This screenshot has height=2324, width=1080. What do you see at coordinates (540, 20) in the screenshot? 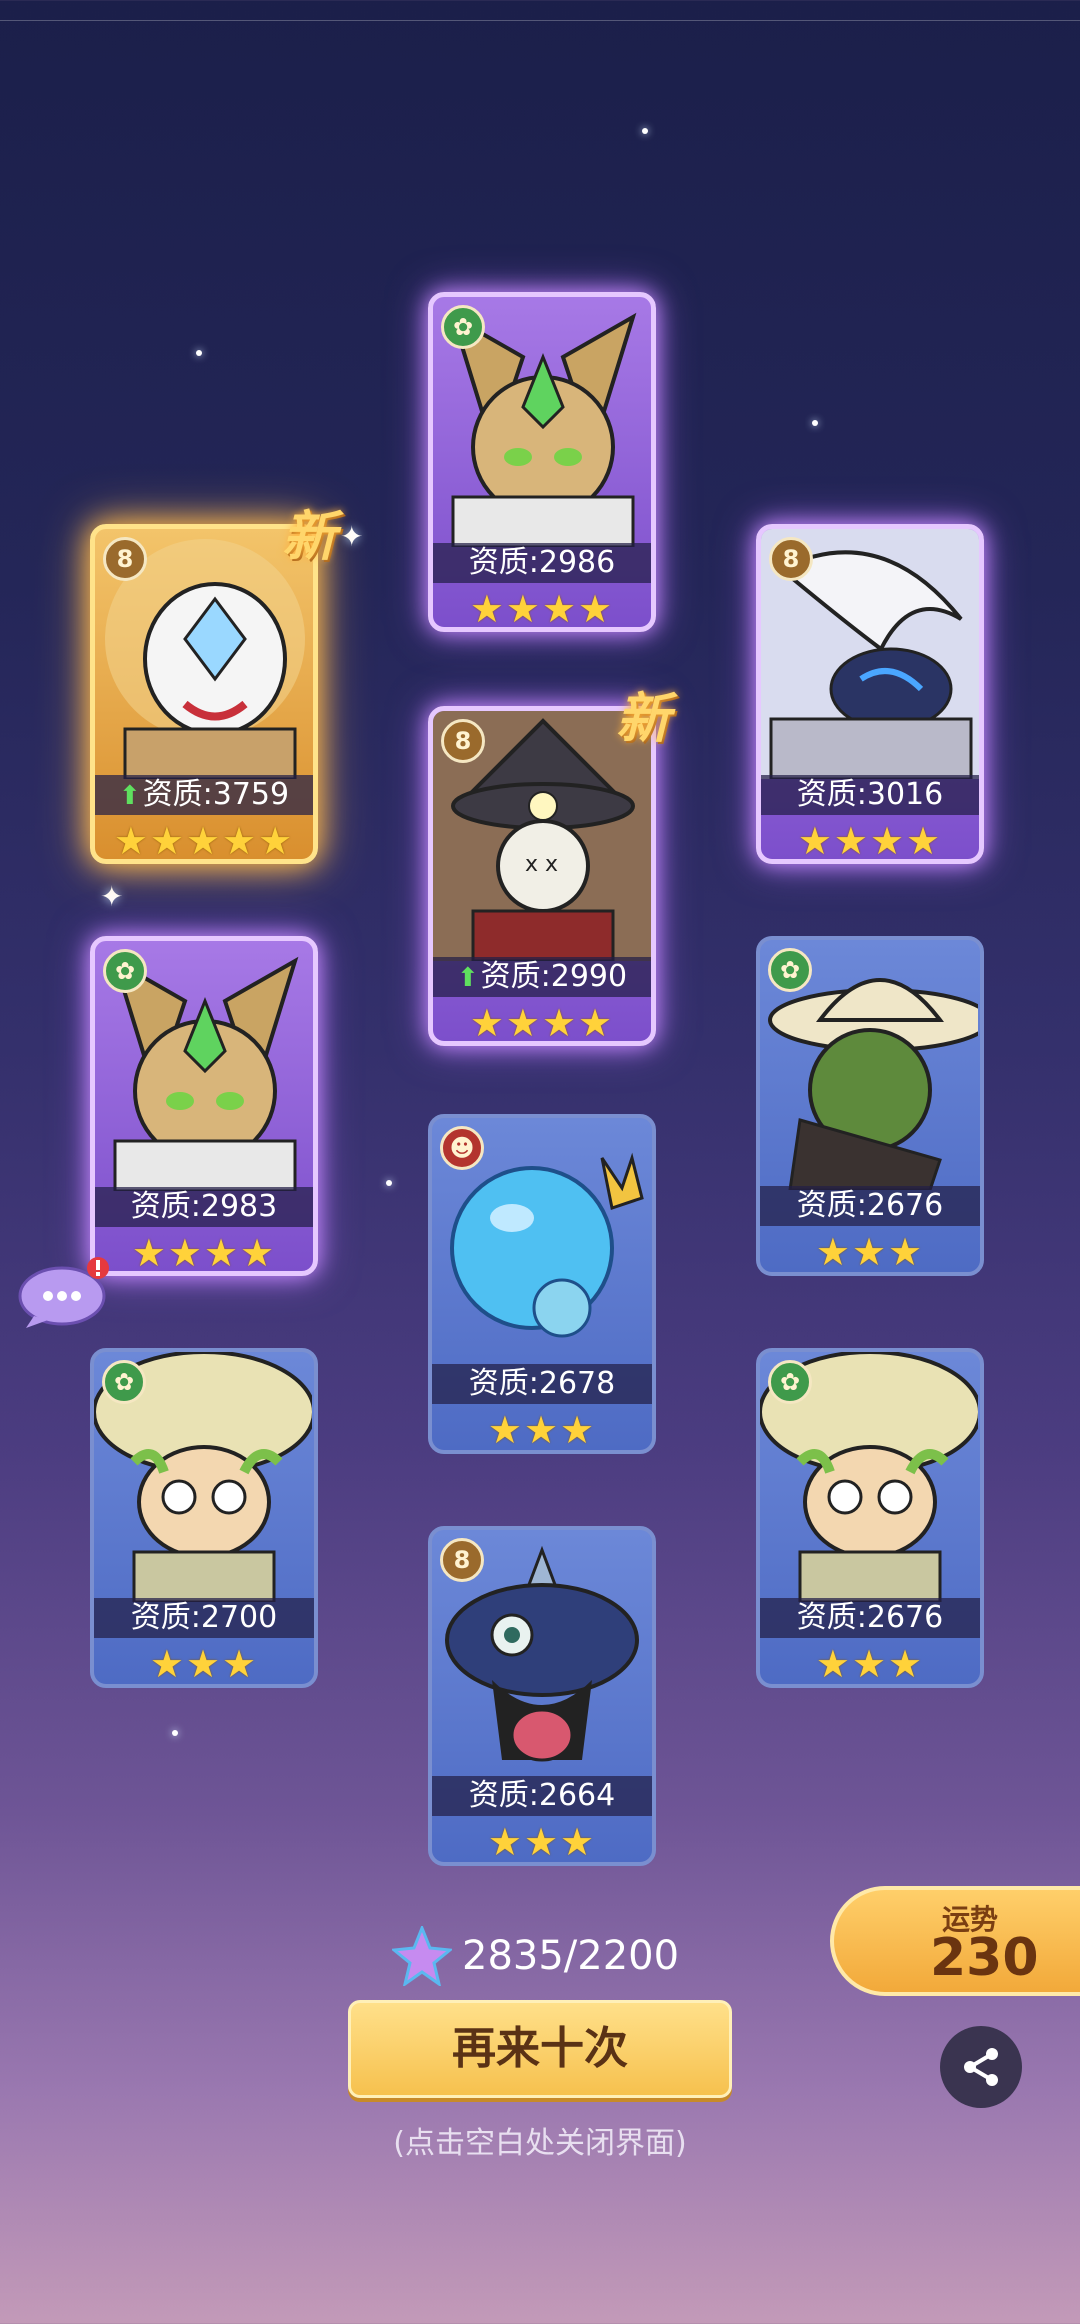
I see `top-divider` at bounding box center [540, 20].